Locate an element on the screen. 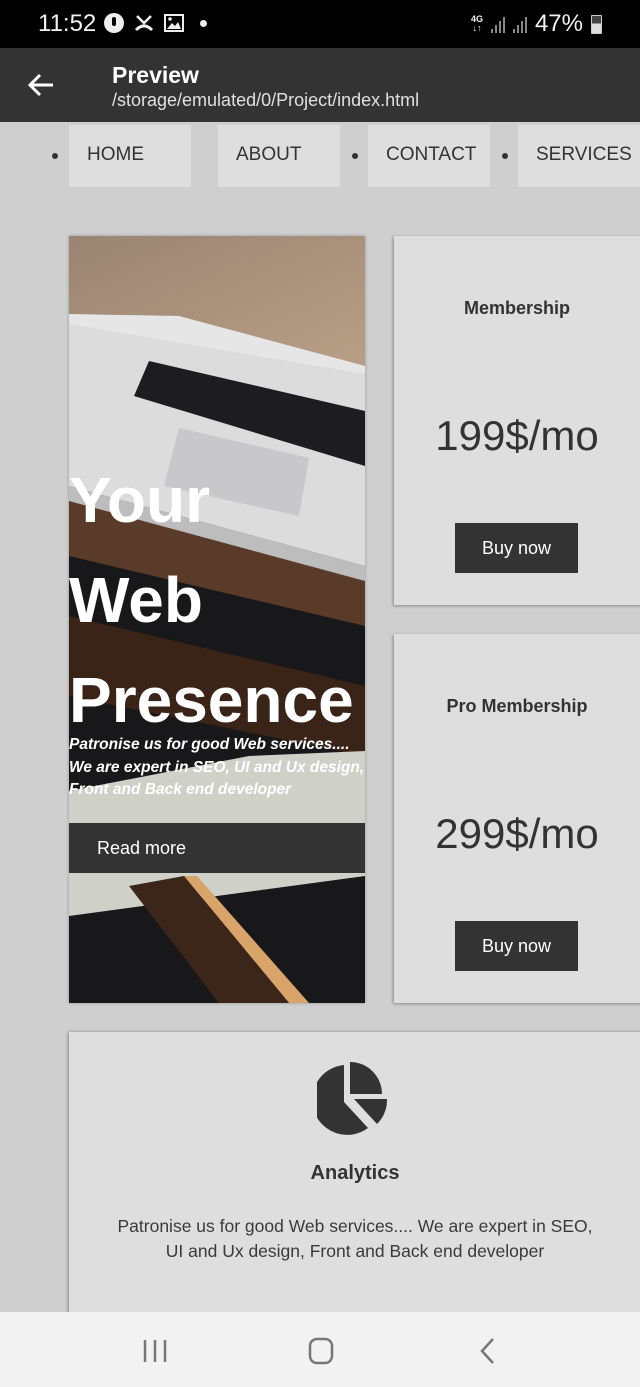  hero-title-line: Web is located at coordinates (136, 600).